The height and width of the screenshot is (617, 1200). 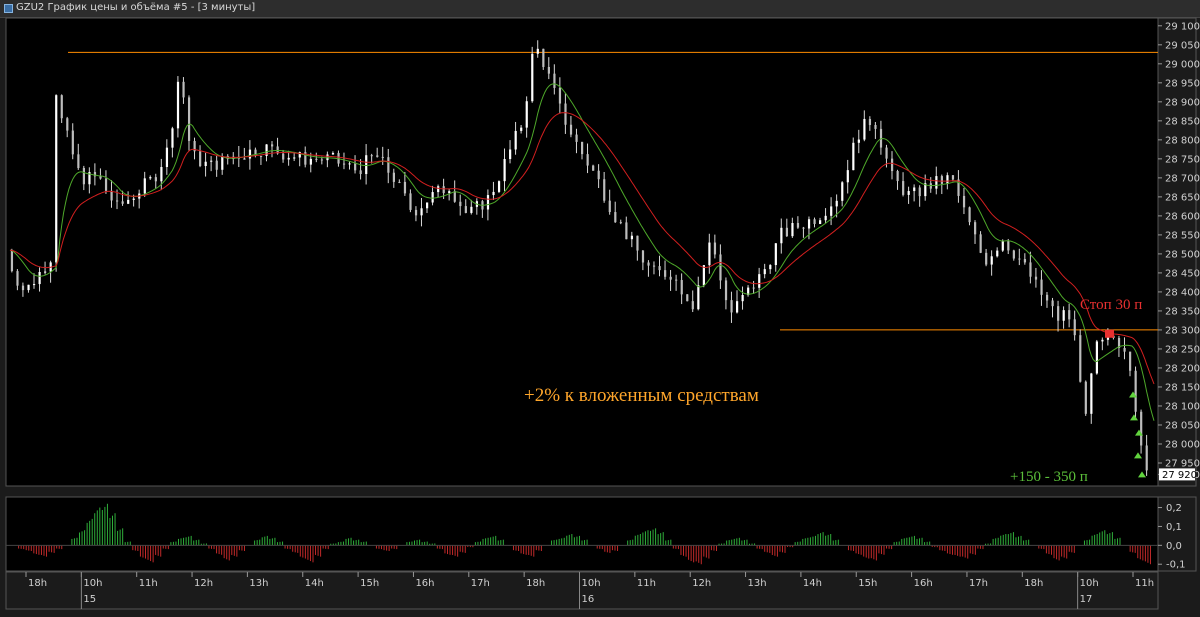 What do you see at coordinates (582, 534) in the screenshot?
I see `oscillator-panel` at bounding box center [582, 534].